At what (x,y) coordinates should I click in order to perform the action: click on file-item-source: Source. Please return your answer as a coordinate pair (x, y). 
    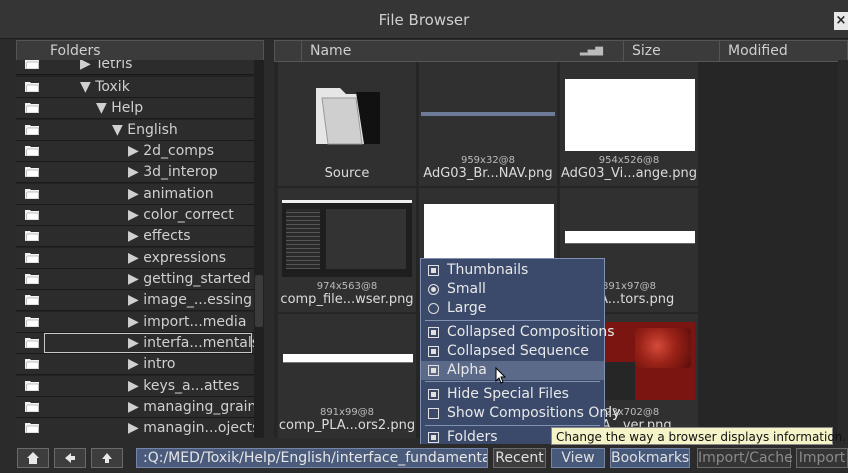
    Looking at the image, I should click on (347, 124).